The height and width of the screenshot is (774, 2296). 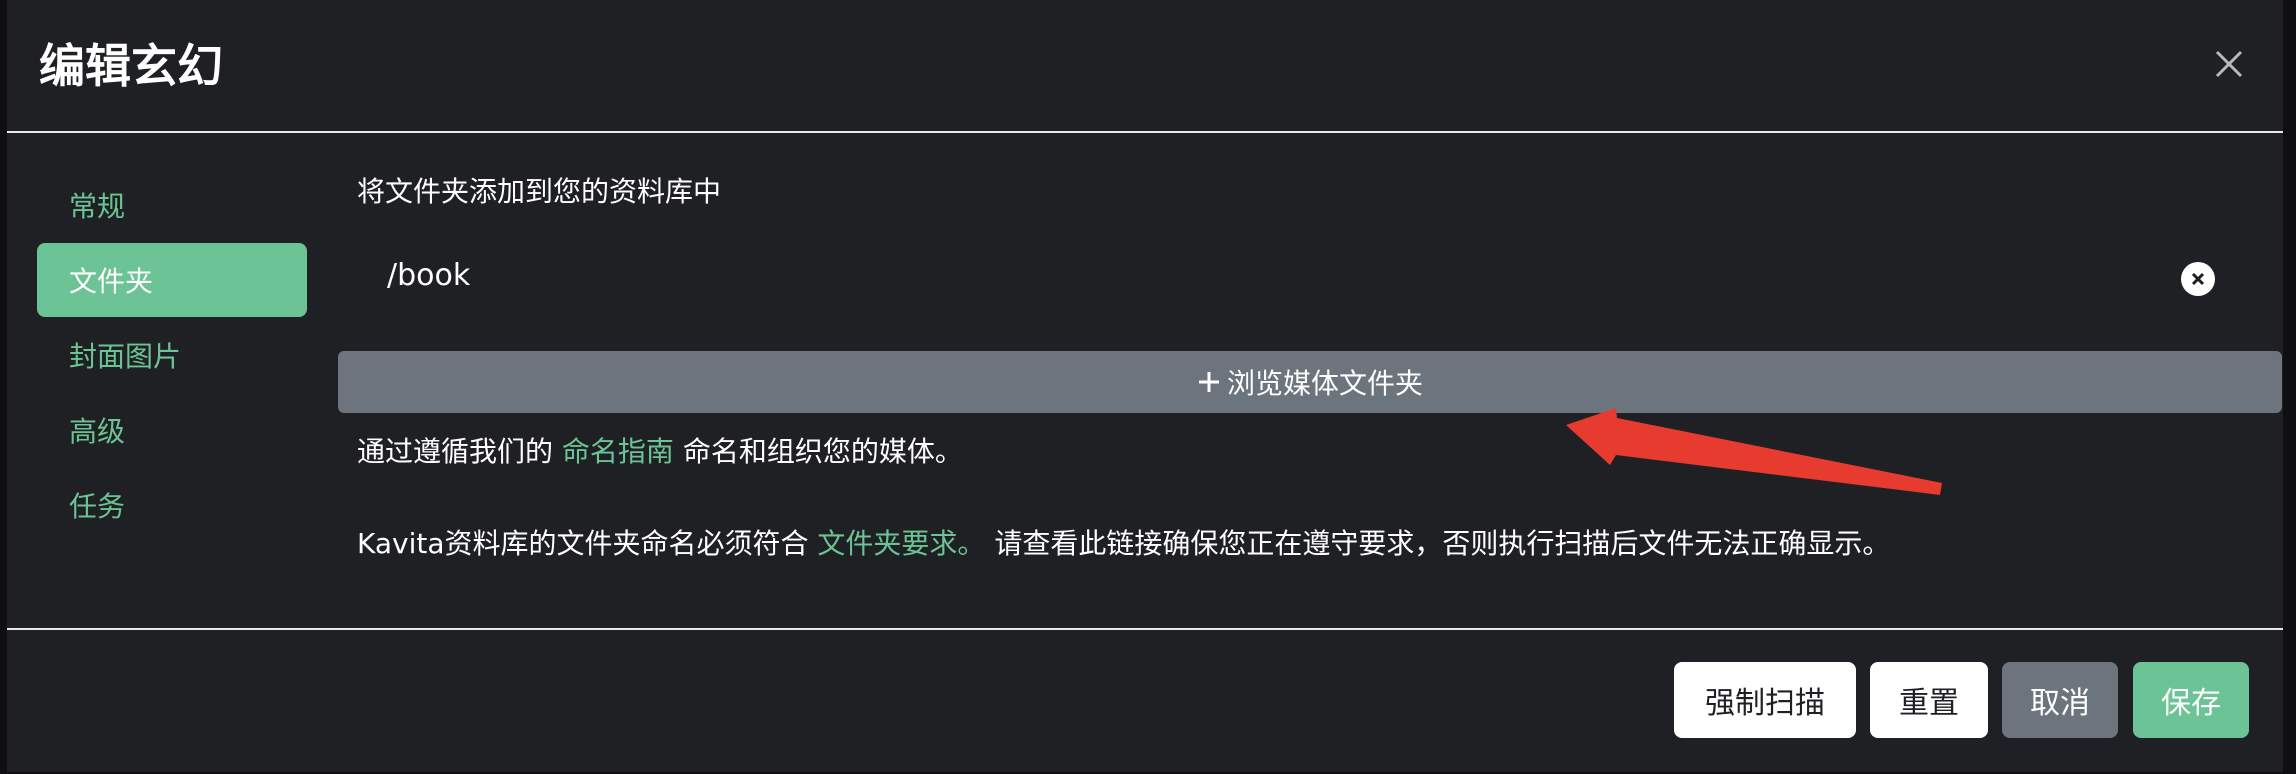 I want to click on nav-item-general: 常规, so click(x=172, y=205).